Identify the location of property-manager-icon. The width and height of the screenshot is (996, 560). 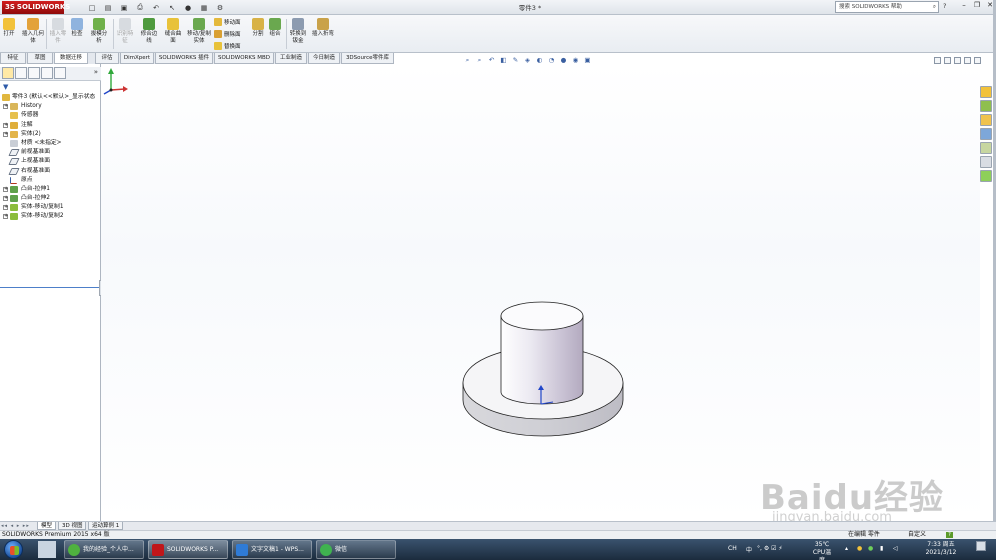
(21, 73).